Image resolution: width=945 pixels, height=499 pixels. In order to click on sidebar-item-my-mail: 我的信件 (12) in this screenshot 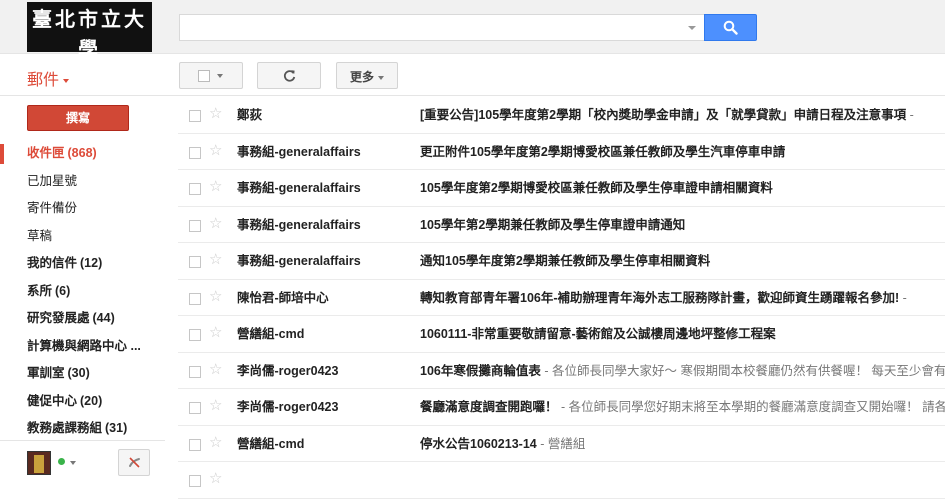, I will do `click(82, 264)`.